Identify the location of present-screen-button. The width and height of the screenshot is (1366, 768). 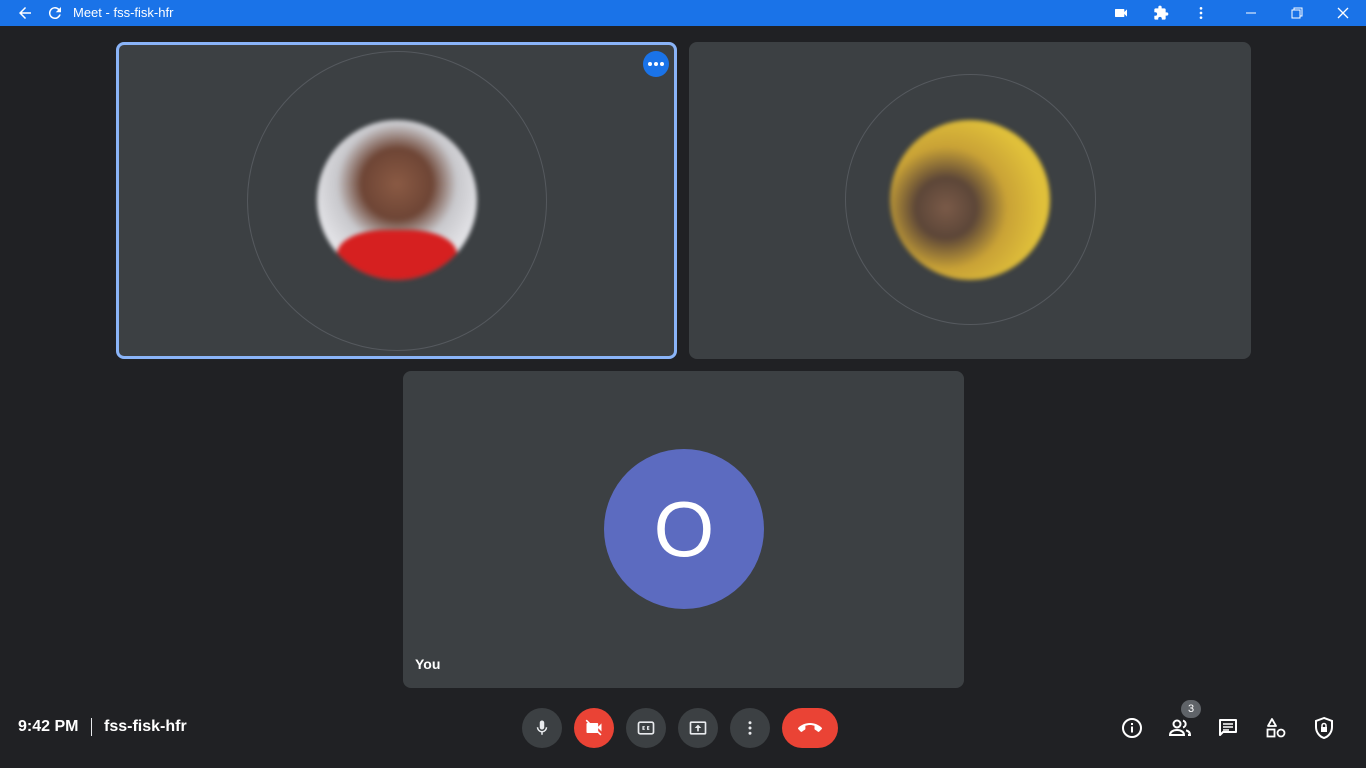
(698, 728).